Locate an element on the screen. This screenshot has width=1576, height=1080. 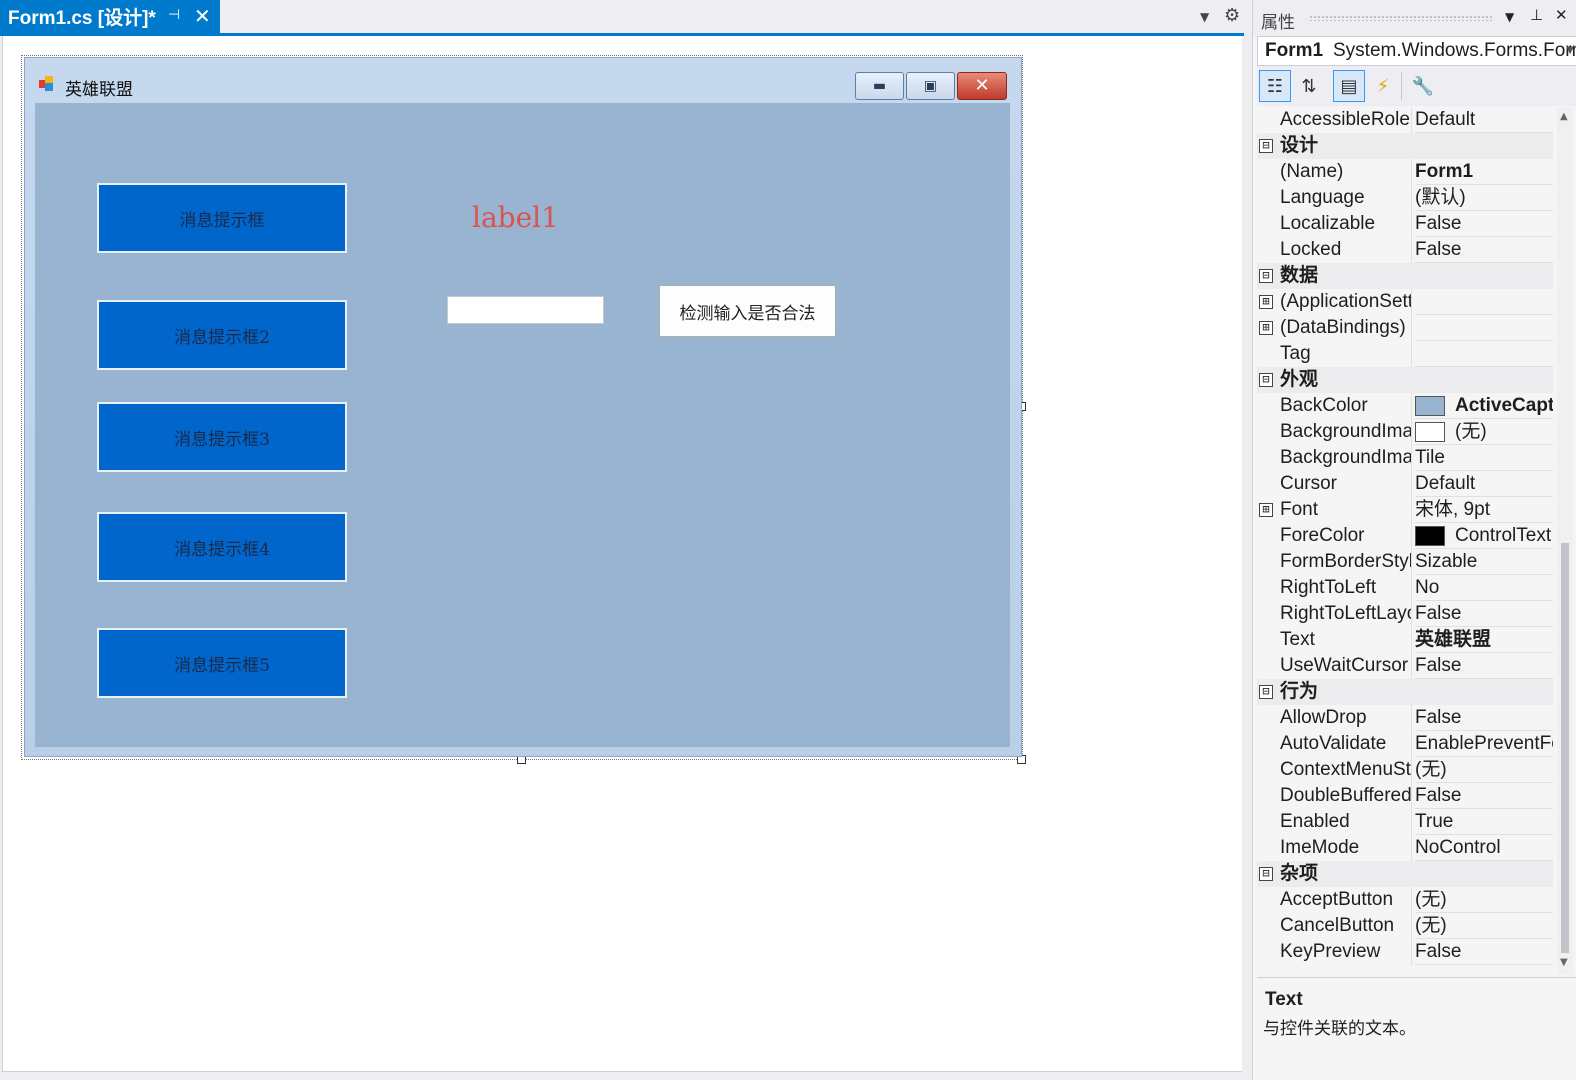
property-value: 英雄联盟 is located at coordinates (1484, 640).